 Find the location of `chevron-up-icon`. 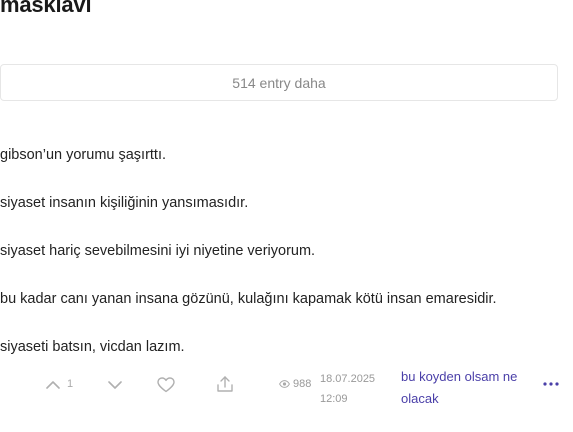

chevron-up-icon is located at coordinates (53, 385).